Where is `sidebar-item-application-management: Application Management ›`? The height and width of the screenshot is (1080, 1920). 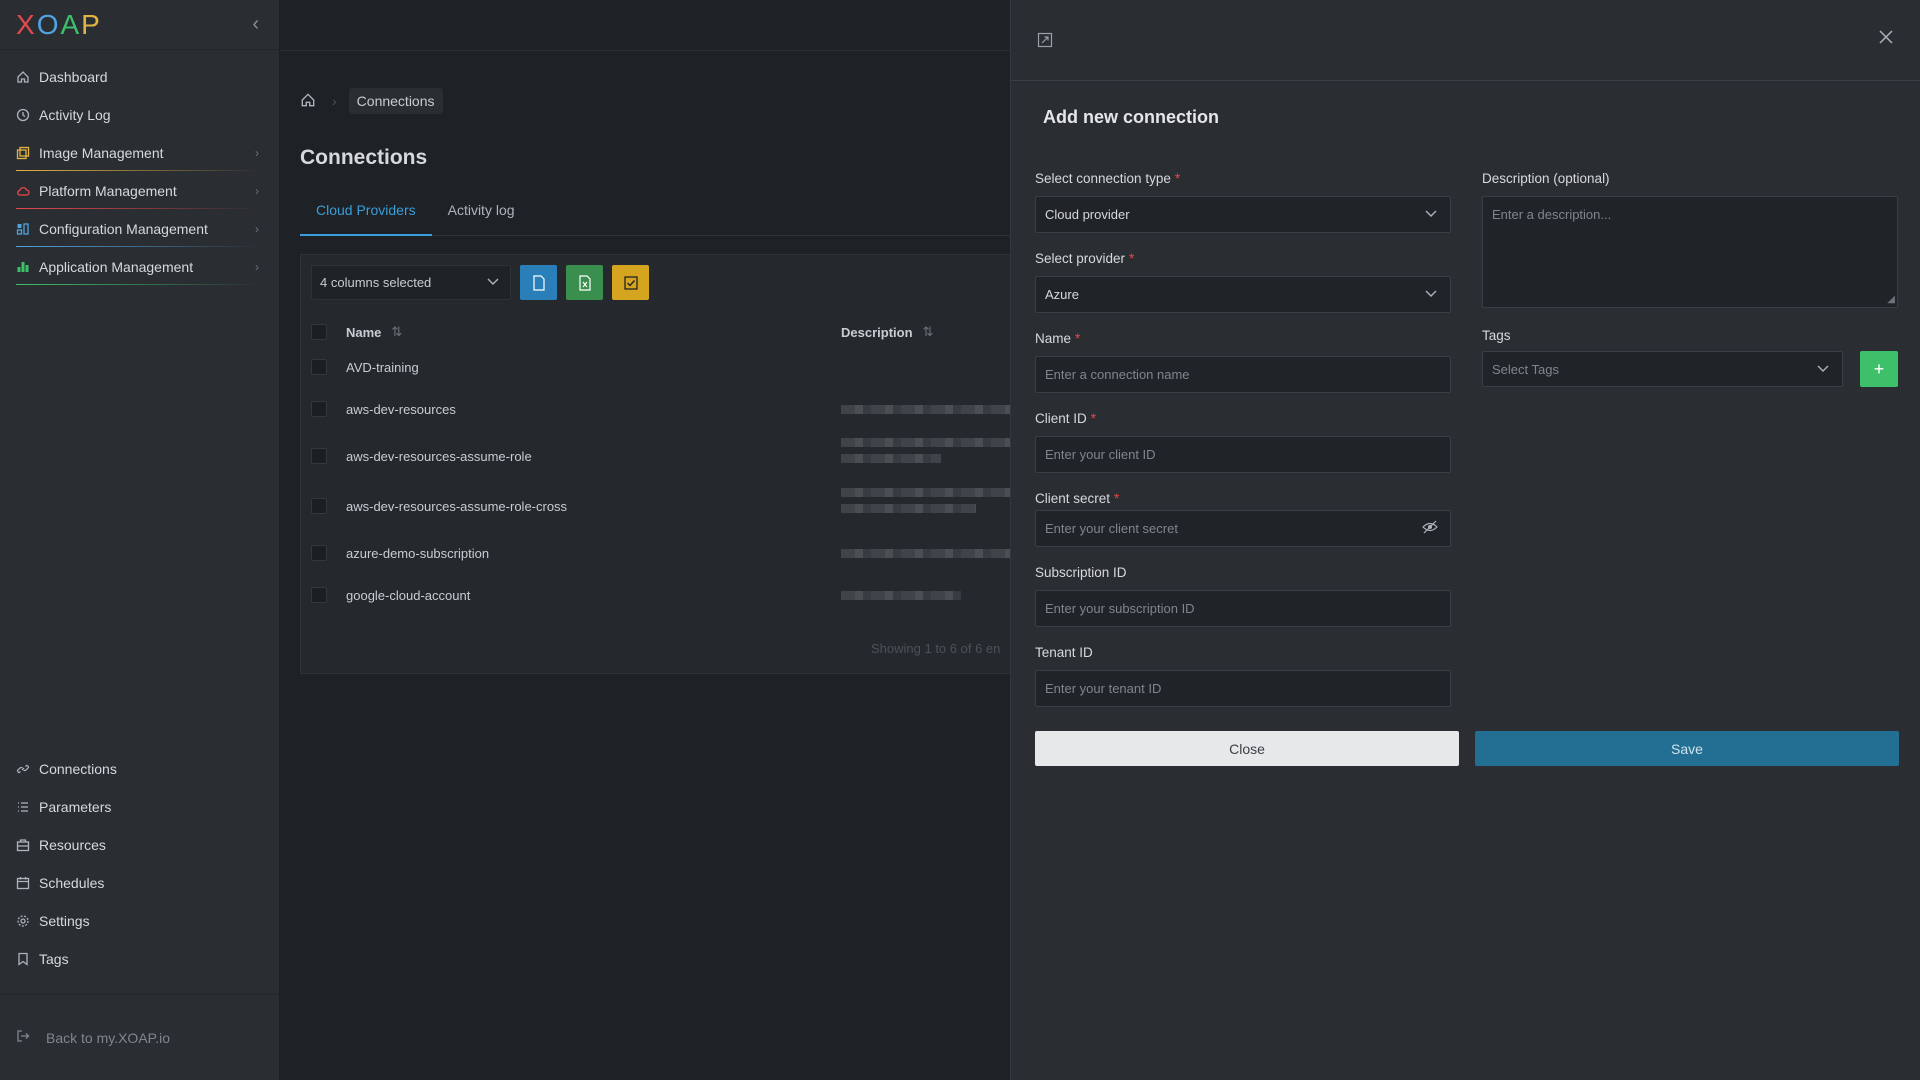
sidebar-item-application-management: Application Management › is located at coordinates (139, 267).